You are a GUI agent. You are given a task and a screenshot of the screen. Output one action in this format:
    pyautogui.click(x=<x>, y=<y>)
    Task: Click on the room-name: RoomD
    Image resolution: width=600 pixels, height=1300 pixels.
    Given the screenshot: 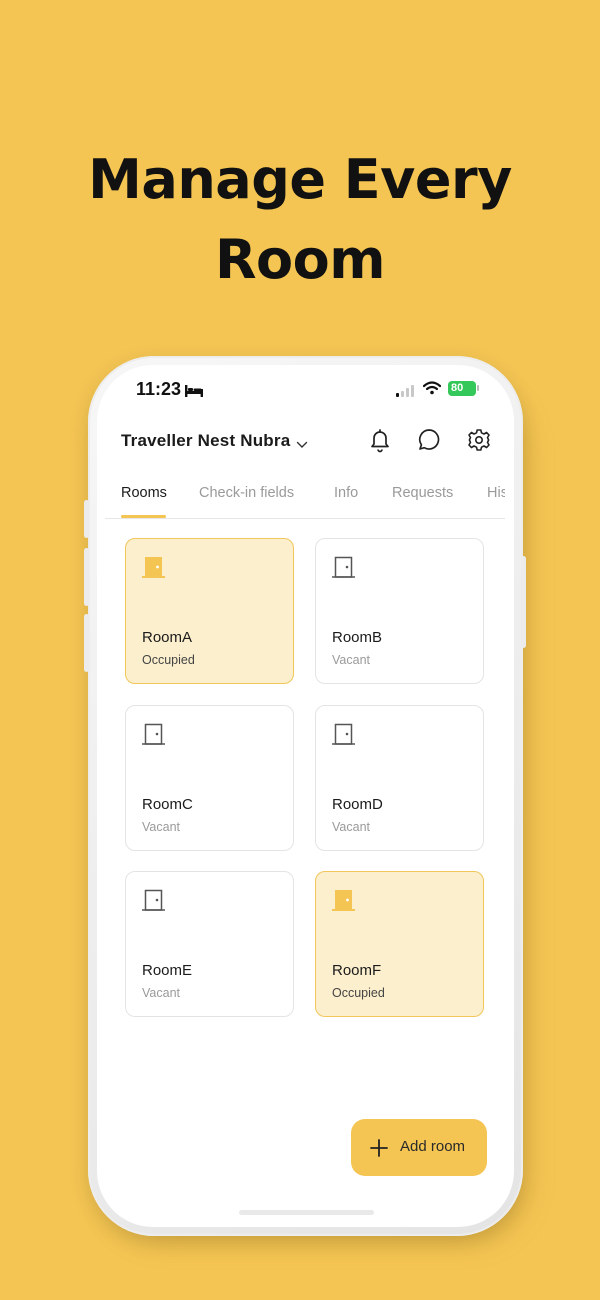 What is the action you would take?
    pyautogui.click(x=357, y=804)
    